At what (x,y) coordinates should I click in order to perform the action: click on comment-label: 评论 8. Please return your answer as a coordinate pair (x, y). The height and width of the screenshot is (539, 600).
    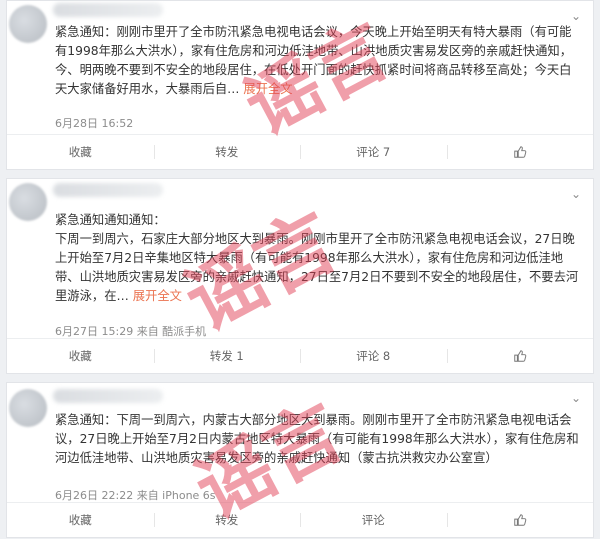
    Looking at the image, I should click on (373, 356).